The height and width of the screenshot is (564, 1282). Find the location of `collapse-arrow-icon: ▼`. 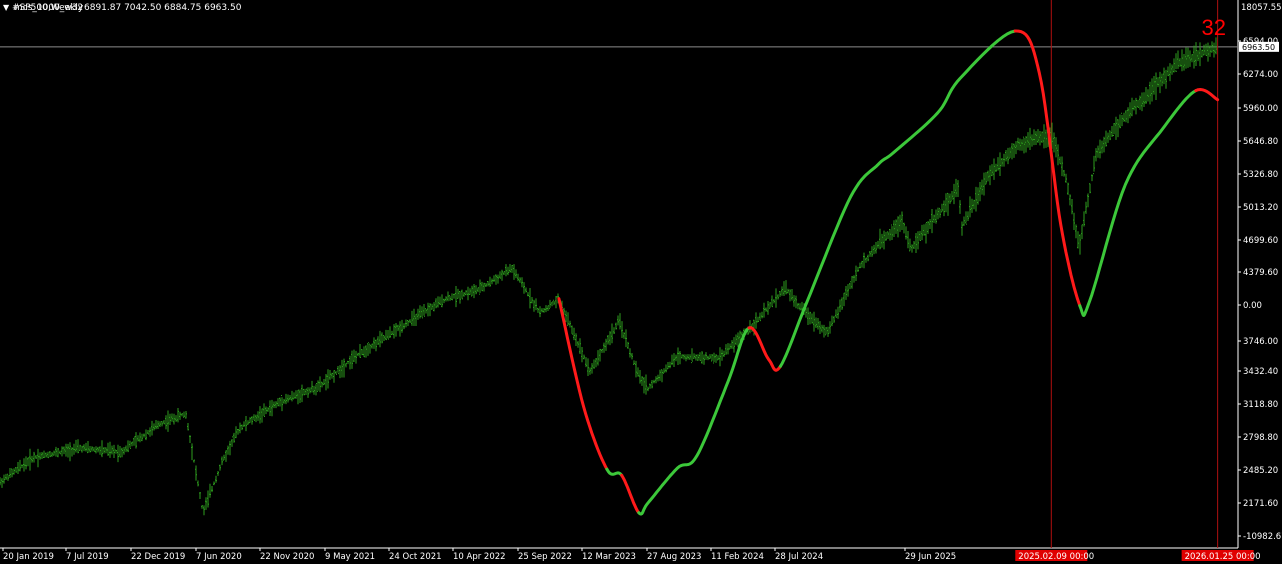

collapse-arrow-icon: ▼ is located at coordinates (6, 7).